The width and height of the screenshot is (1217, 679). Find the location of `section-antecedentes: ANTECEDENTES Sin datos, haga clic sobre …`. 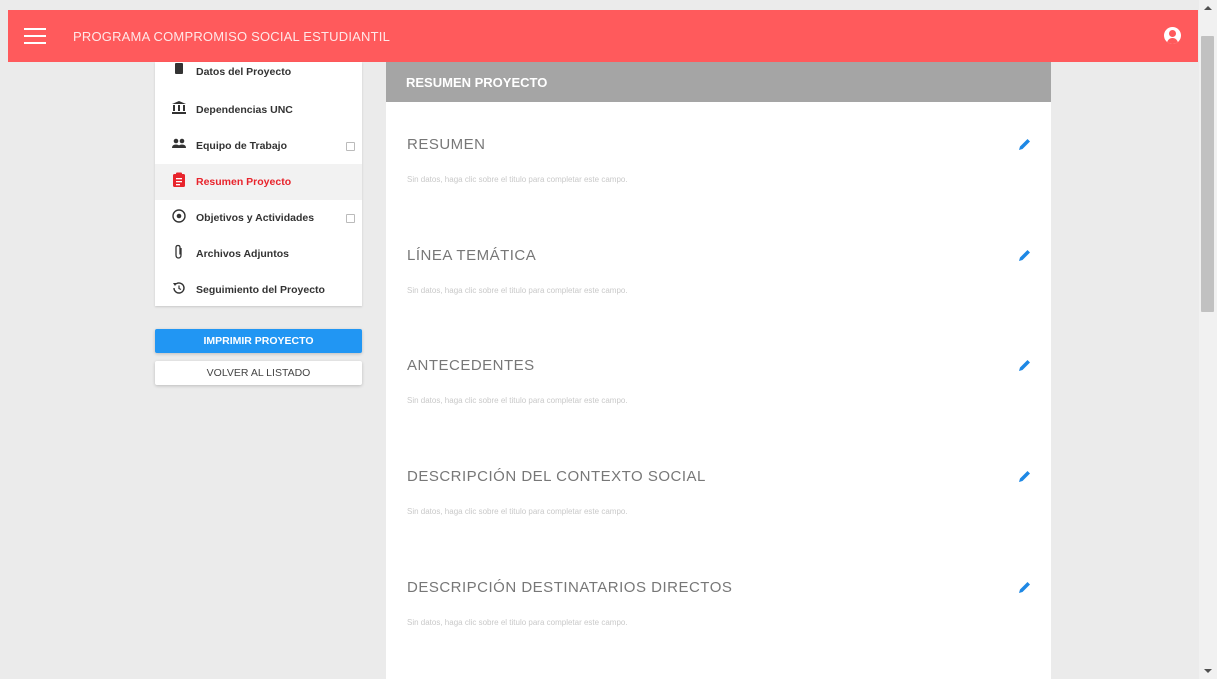

section-antecedentes: ANTECEDENTES Sin datos, haga clic sobre … is located at coordinates (718, 378).